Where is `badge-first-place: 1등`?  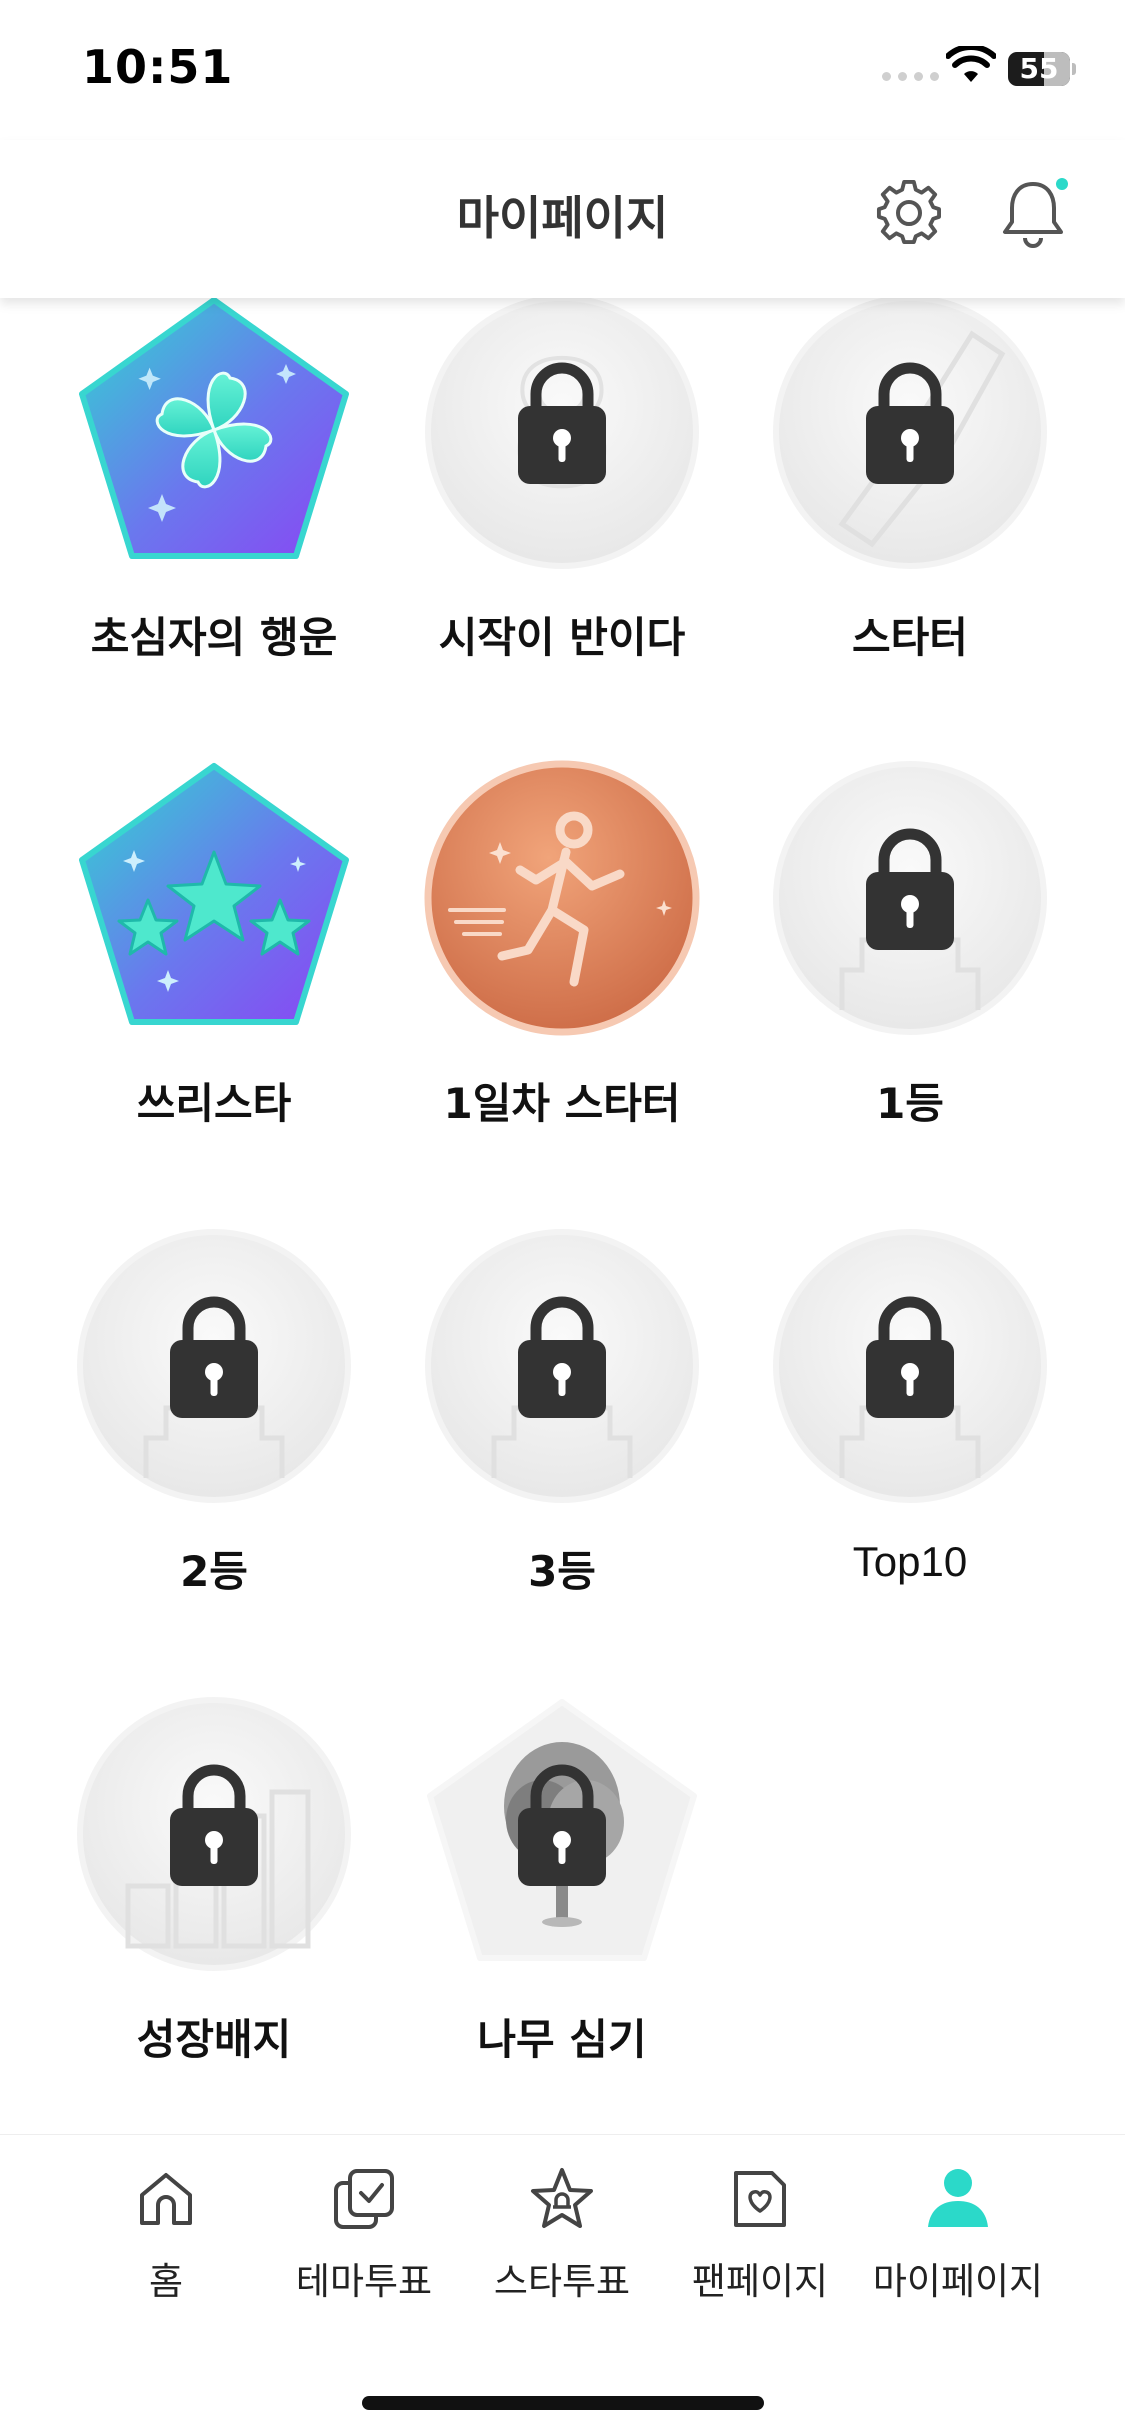
badge-first-place: 1등 is located at coordinates (910, 960).